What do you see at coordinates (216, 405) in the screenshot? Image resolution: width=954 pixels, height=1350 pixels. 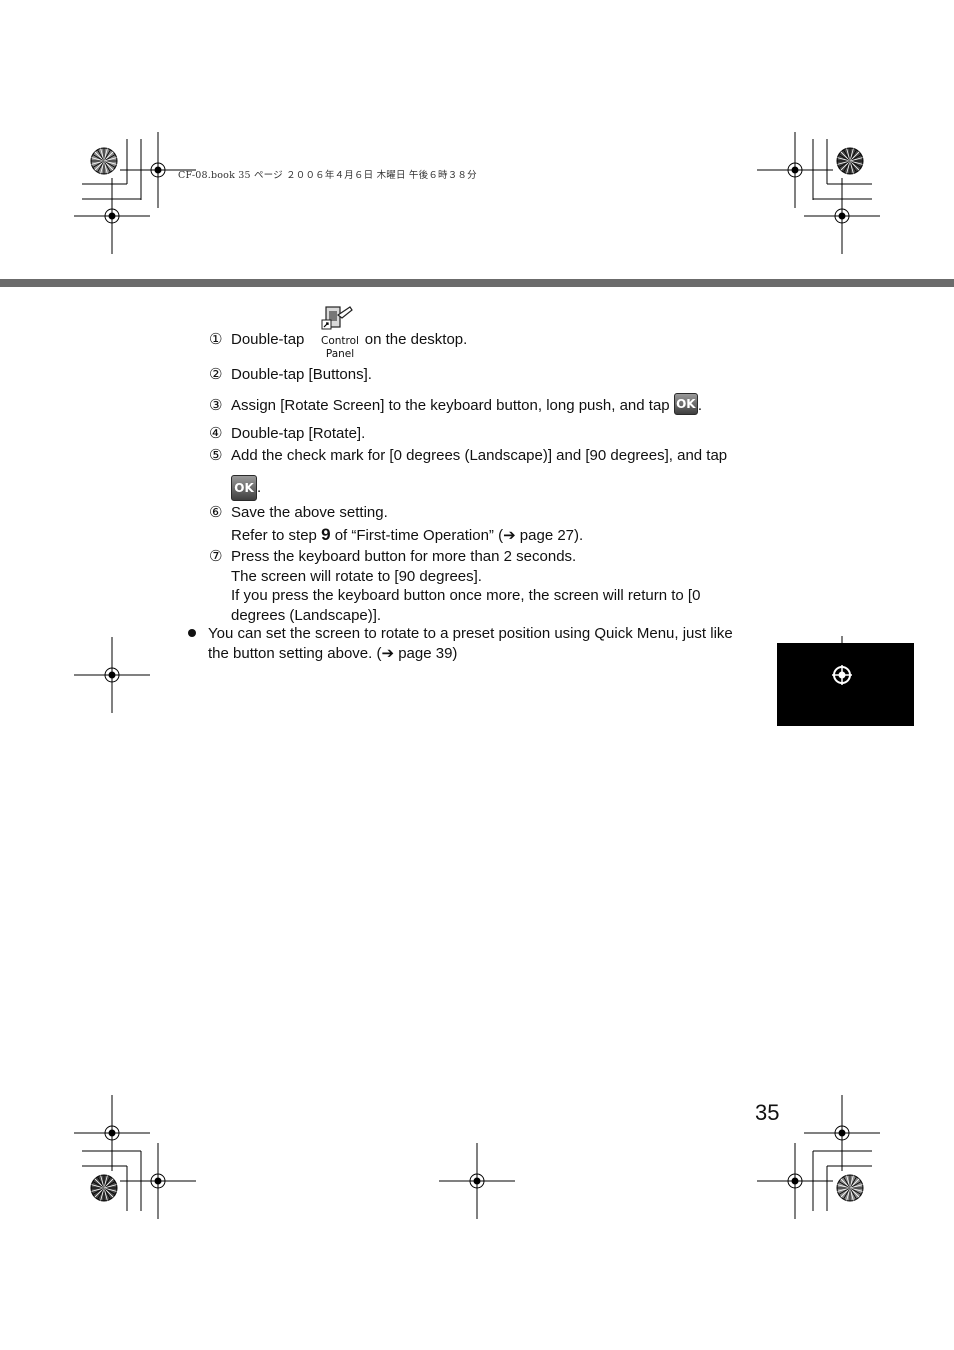 I see `step-number: ③` at bounding box center [216, 405].